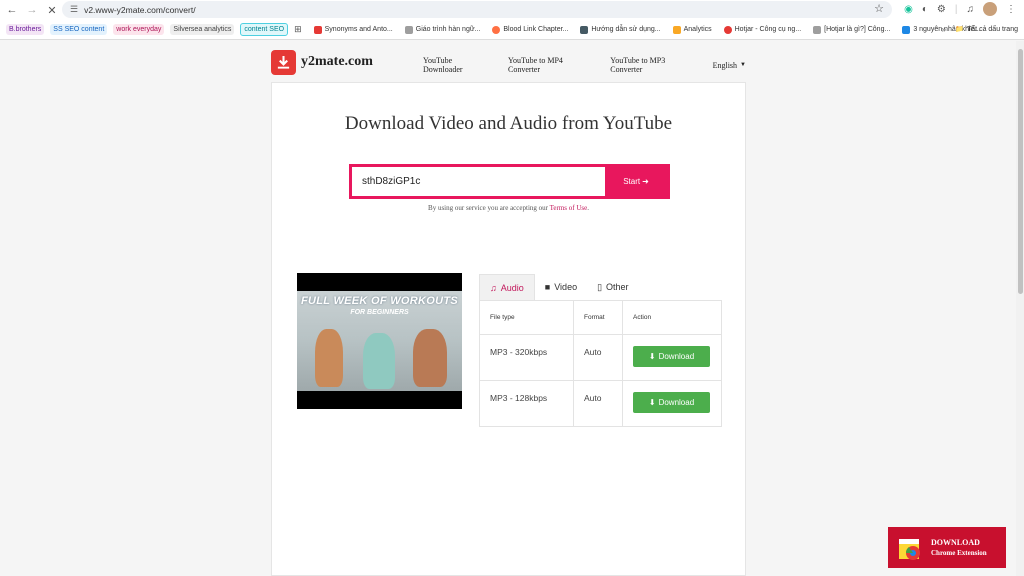 Image resolution: width=1024 pixels, height=576 pixels. What do you see at coordinates (652, 65) in the screenshot?
I see `nav-youtube-to-mp3: YouTube to MP3 Converter` at bounding box center [652, 65].